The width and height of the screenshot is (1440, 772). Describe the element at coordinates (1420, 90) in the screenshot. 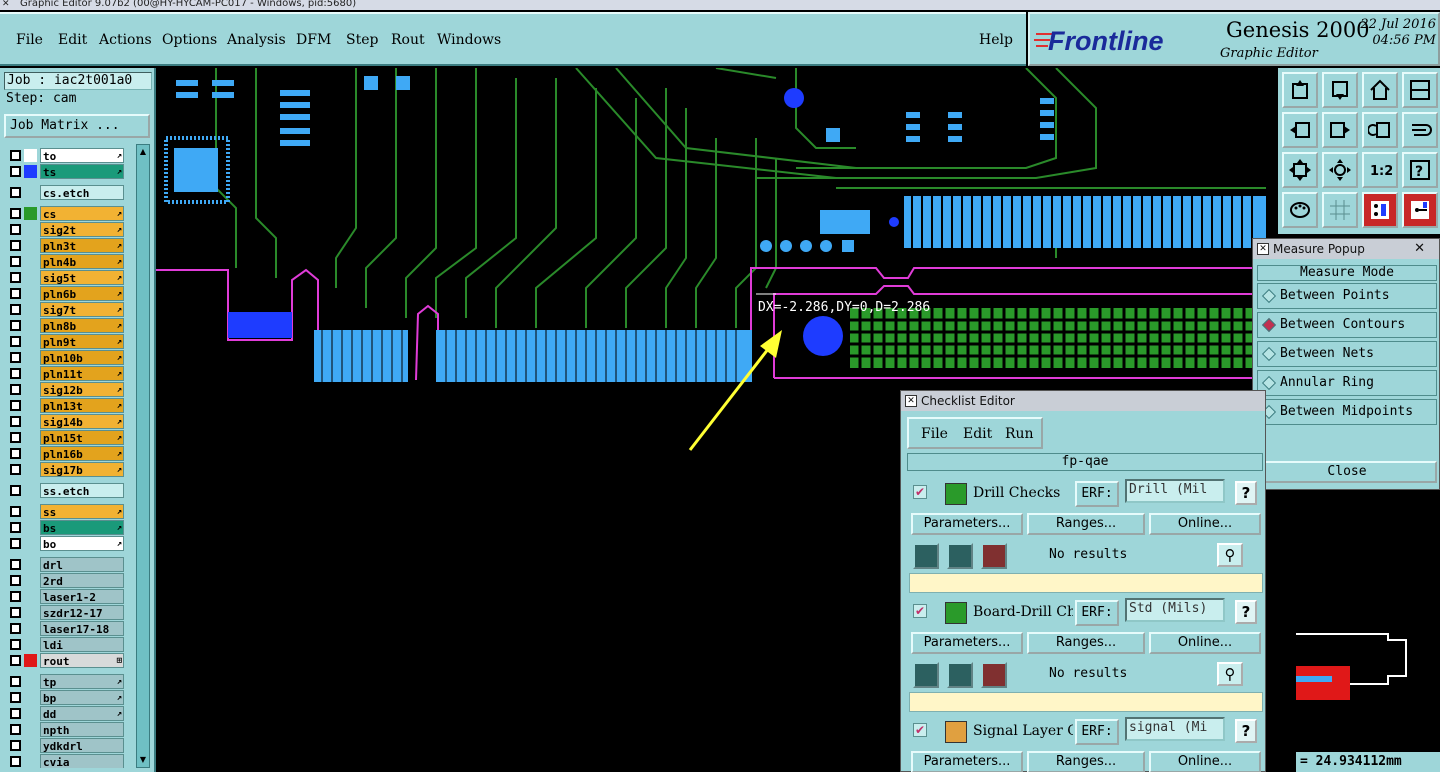

I see `tool-window-icon` at that location.